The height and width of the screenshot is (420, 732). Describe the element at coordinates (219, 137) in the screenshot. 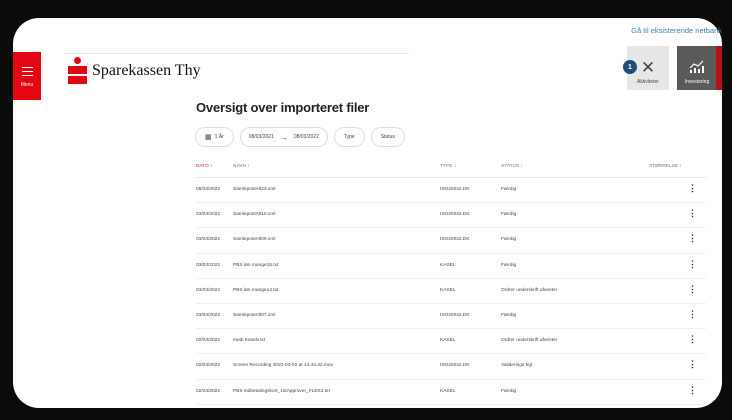

I see `period-value: 1 År` at that location.